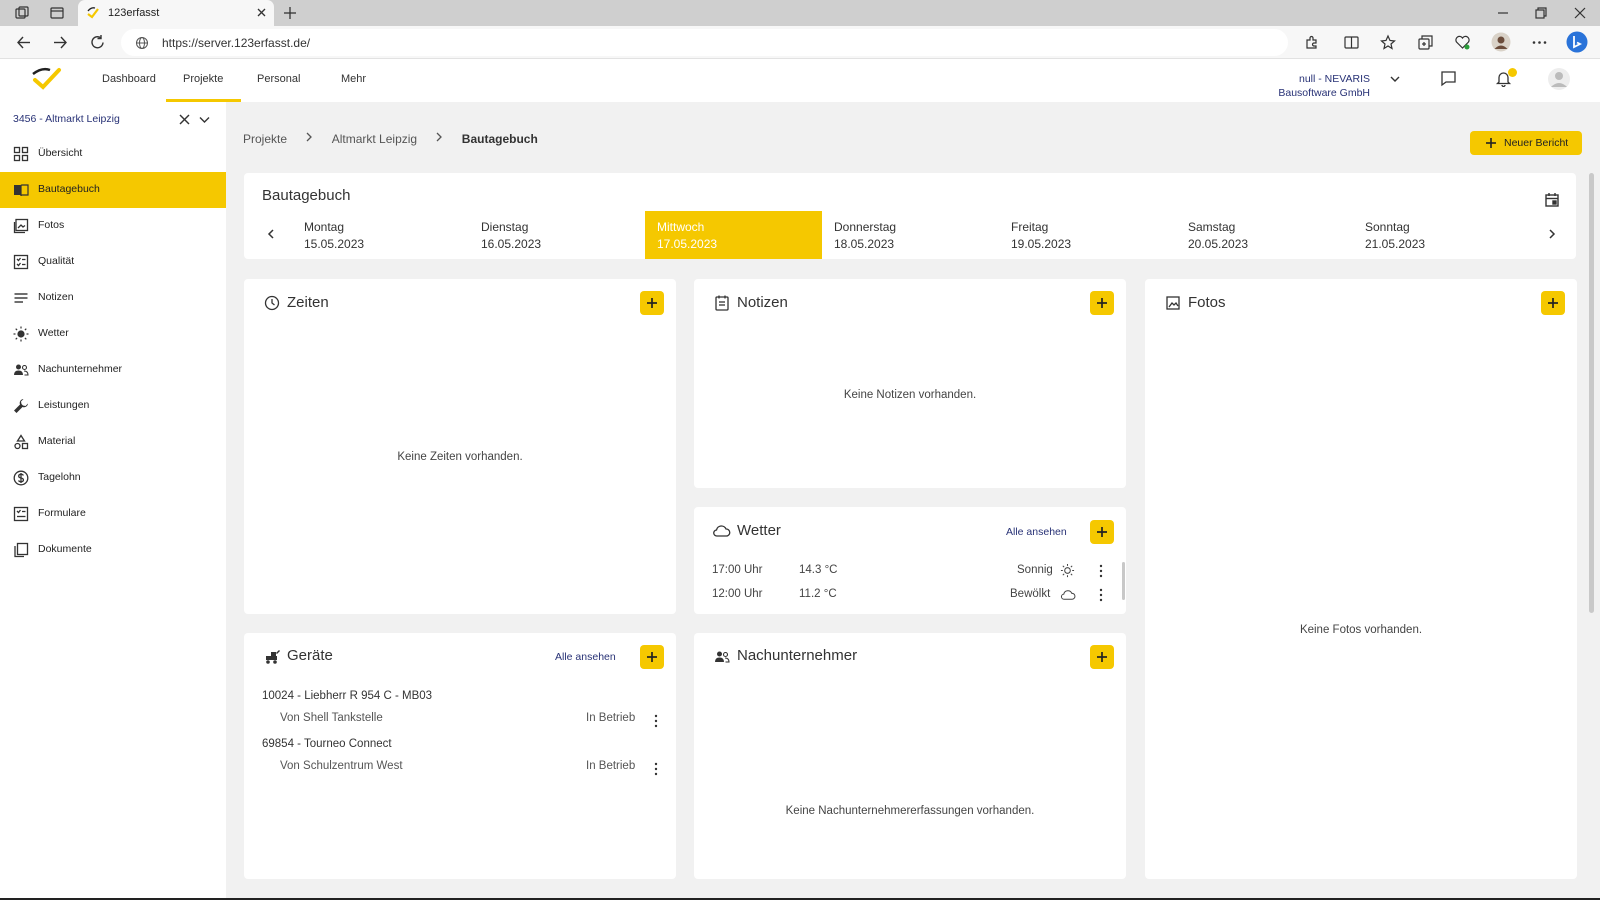 This screenshot has height=900, width=1600. Describe the element at coordinates (1541, 13) in the screenshot. I see `restore-icon` at that location.